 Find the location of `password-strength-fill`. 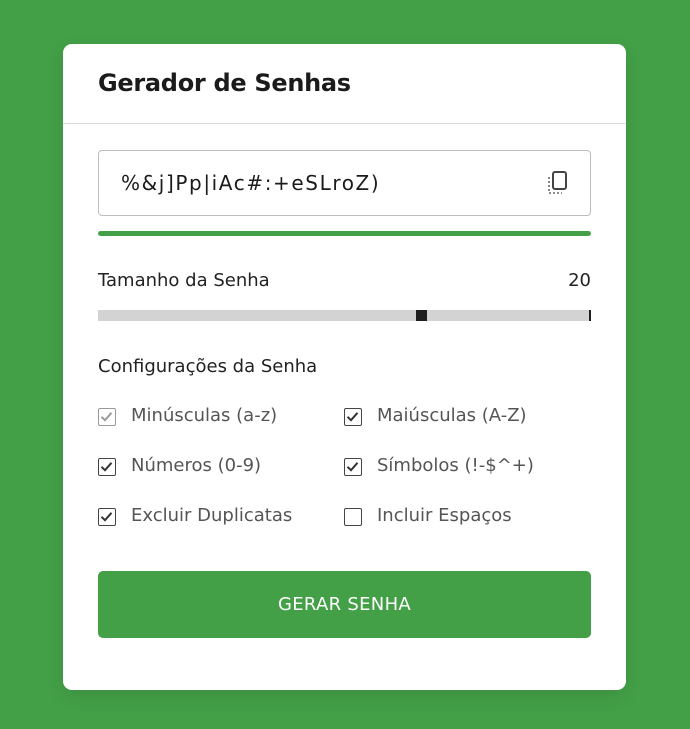

password-strength-fill is located at coordinates (344, 233).